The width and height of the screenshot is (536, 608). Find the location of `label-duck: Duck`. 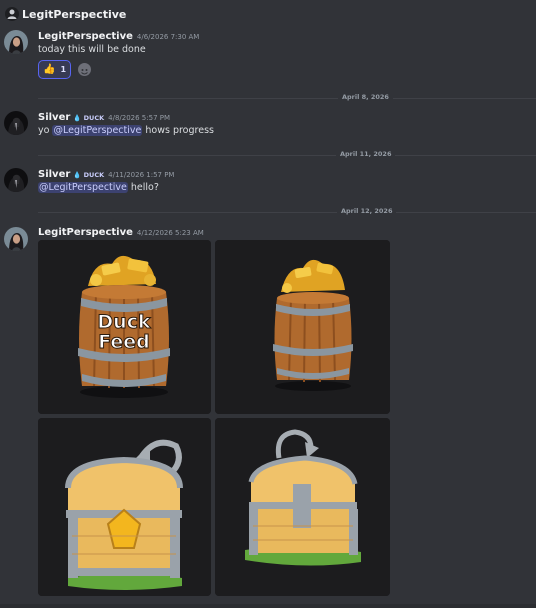

label-duck: Duck is located at coordinates (124, 322).